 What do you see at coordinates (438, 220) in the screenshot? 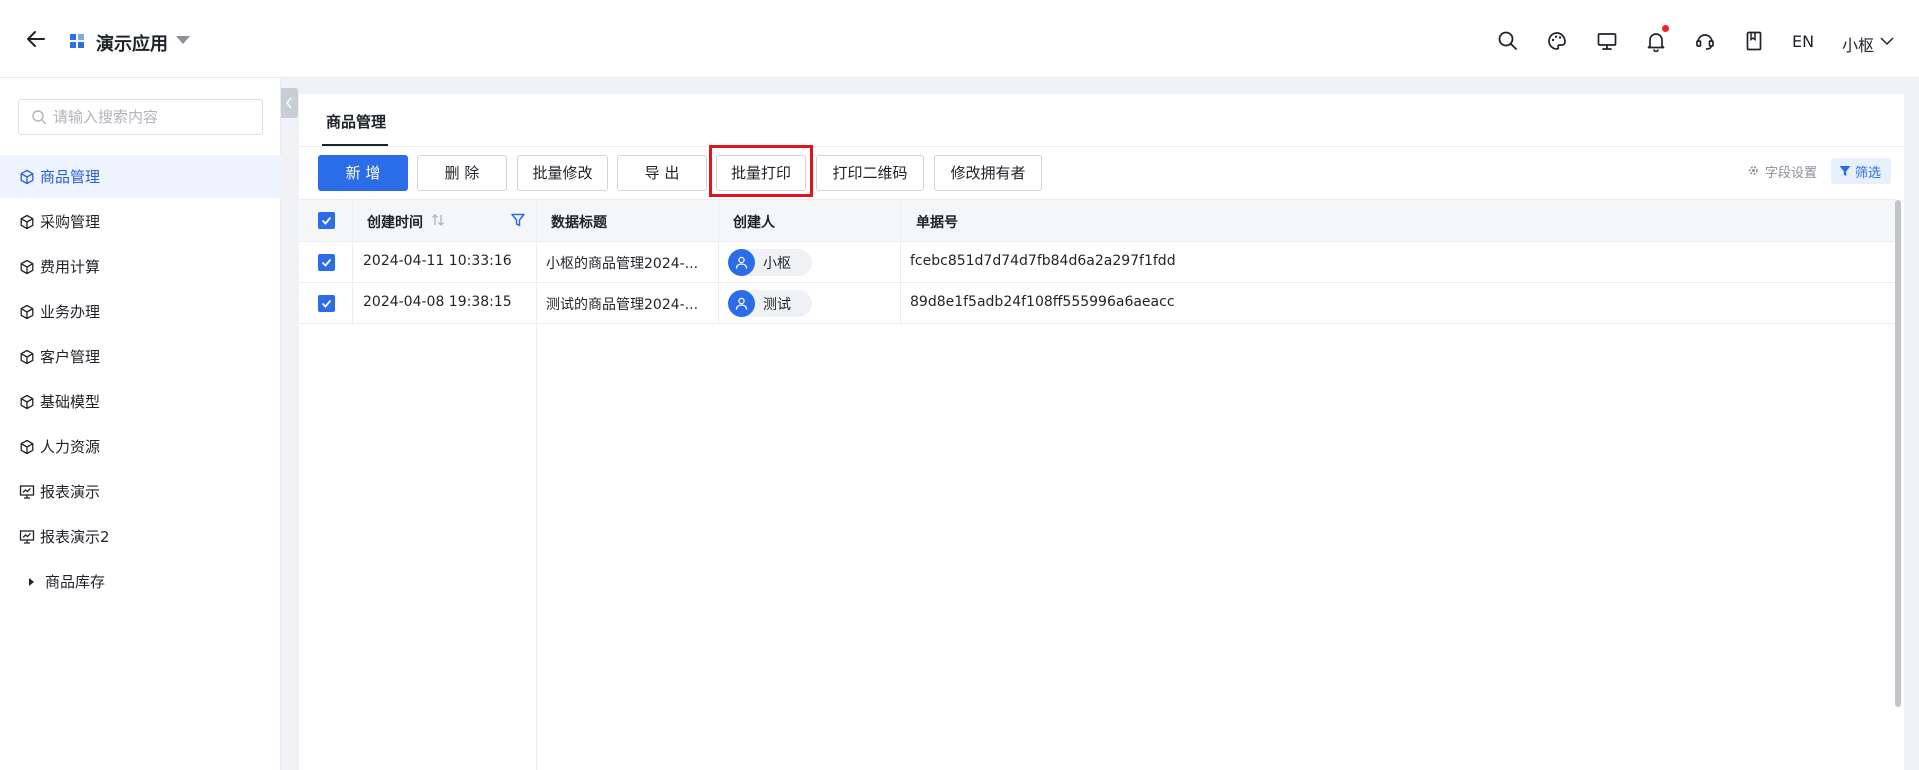
I see `sort-icon` at bounding box center [438, 220].